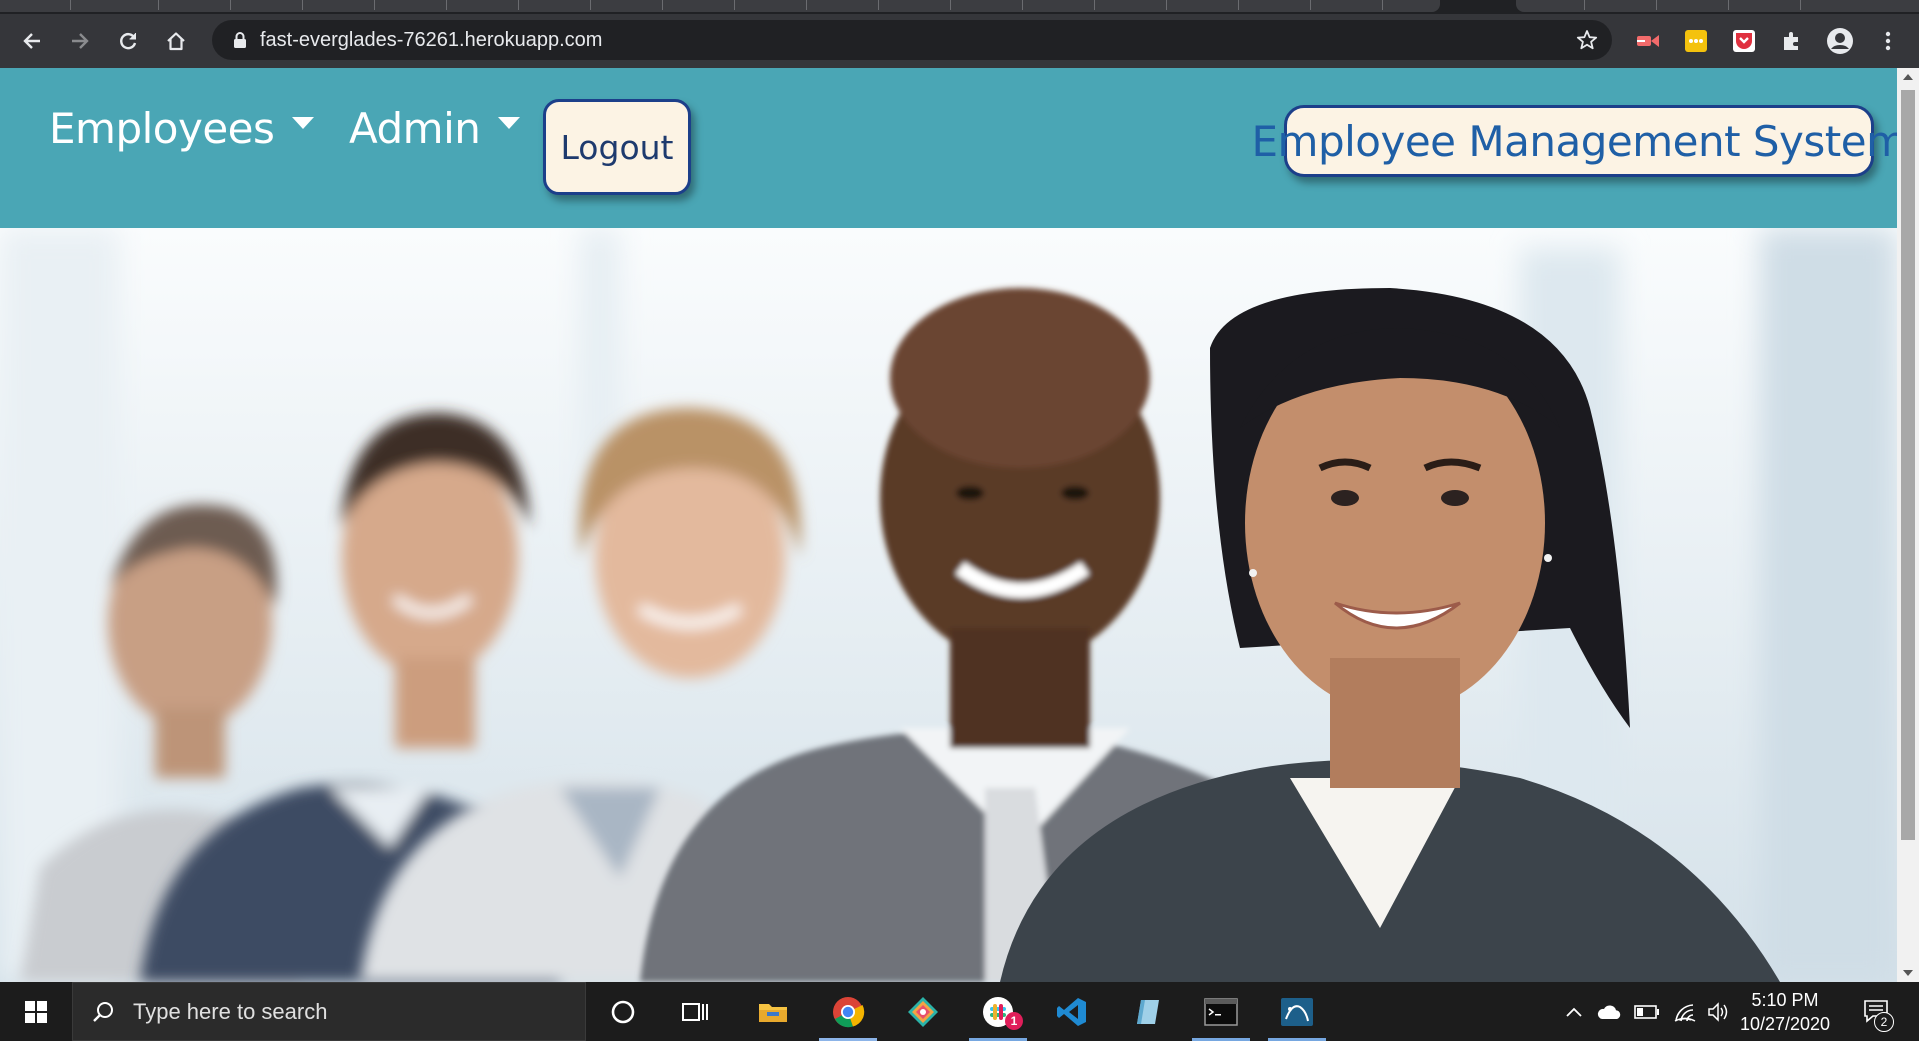 This screenshot has width=1919, height=1041. What do you see at coordinates (1792, 41) in the screenshot?
I see `extensions-puzzle-icon` at bounding box center [1792, 41].